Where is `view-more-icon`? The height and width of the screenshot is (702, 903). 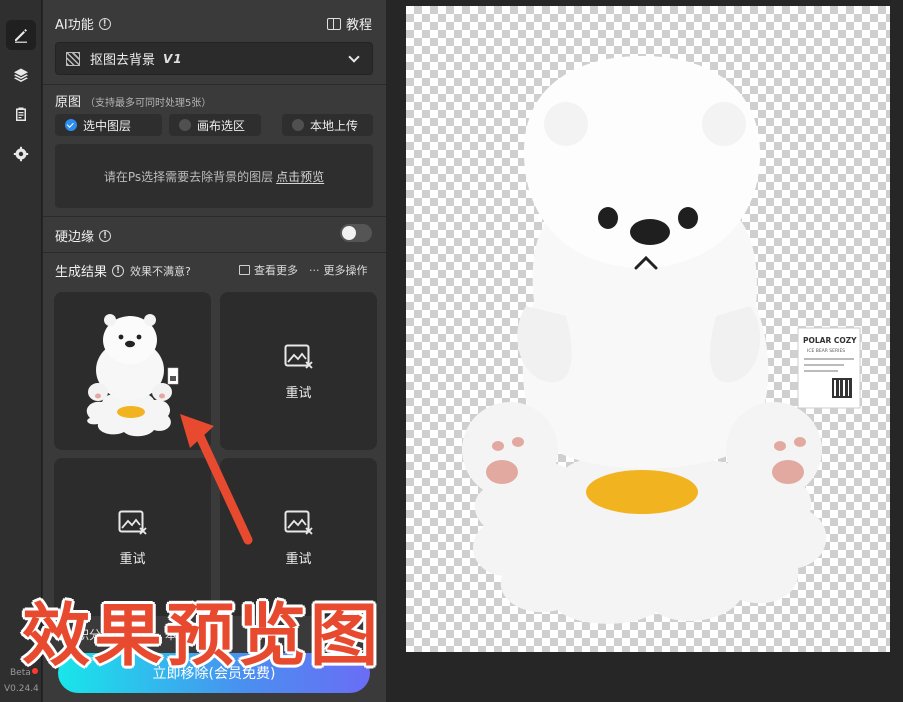 view-more-icon is located at coordinates (244, 270).